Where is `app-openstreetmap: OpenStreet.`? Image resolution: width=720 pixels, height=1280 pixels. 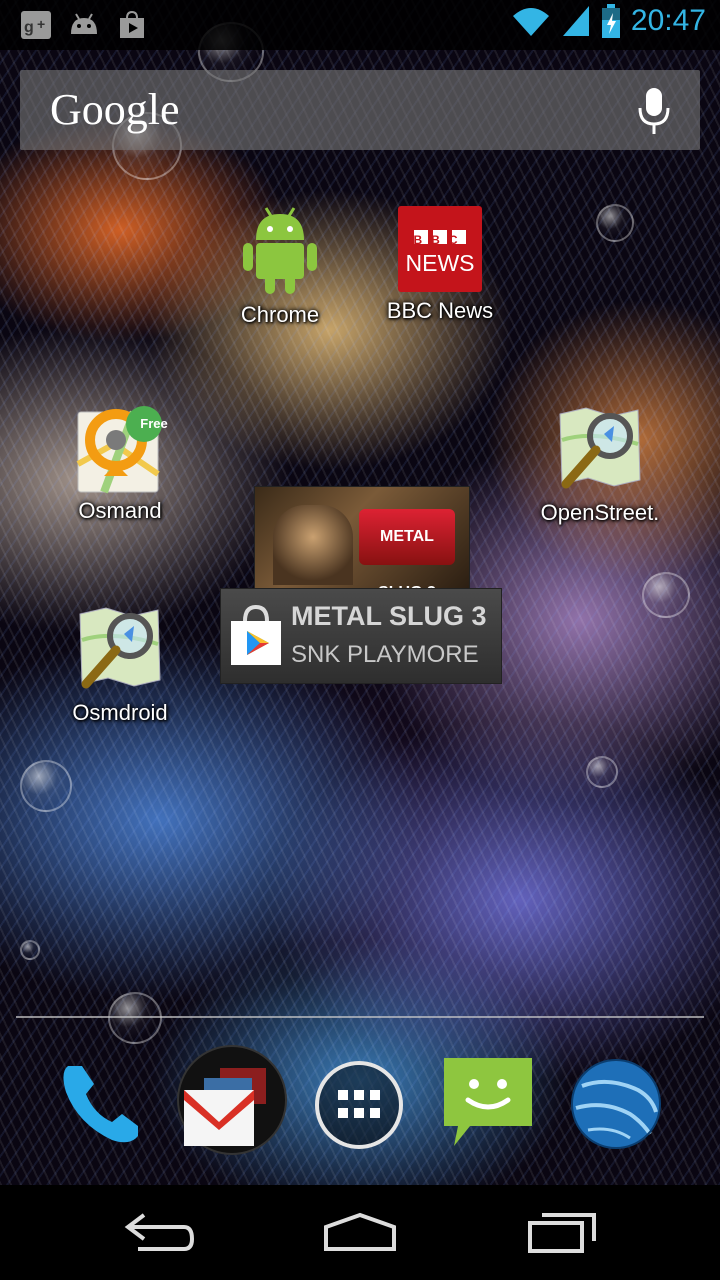
app-openstreetmap: OpenStreet. is located at coordinates (600, 463).